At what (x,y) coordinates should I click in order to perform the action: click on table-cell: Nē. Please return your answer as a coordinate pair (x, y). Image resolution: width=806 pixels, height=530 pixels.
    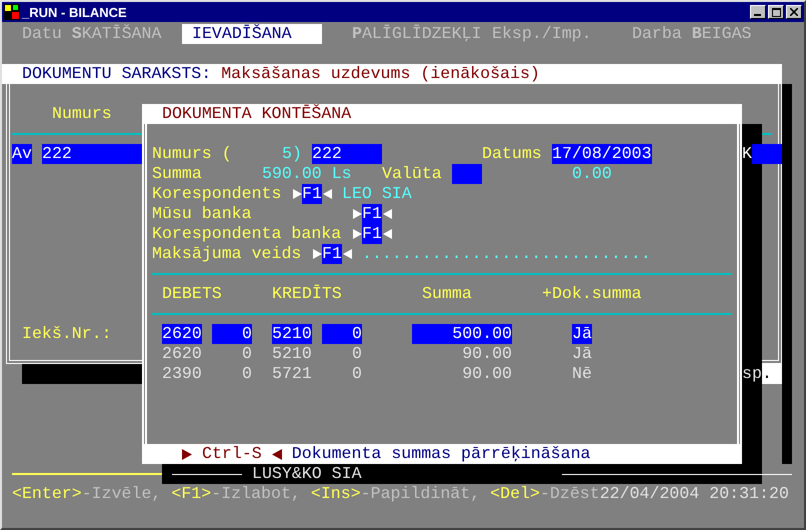
    Looking at the image, I should click on (582, 374).